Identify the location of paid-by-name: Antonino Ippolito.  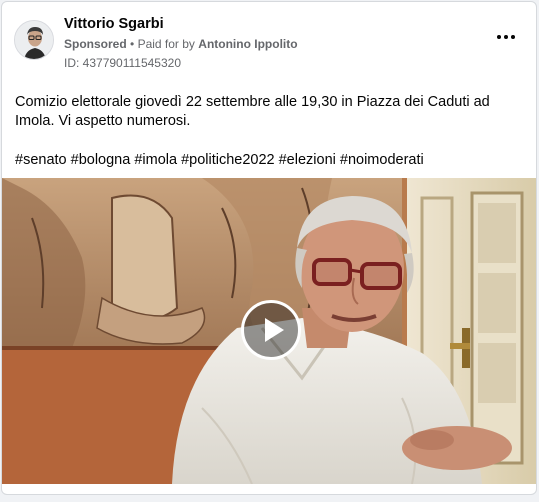
(247, 44).